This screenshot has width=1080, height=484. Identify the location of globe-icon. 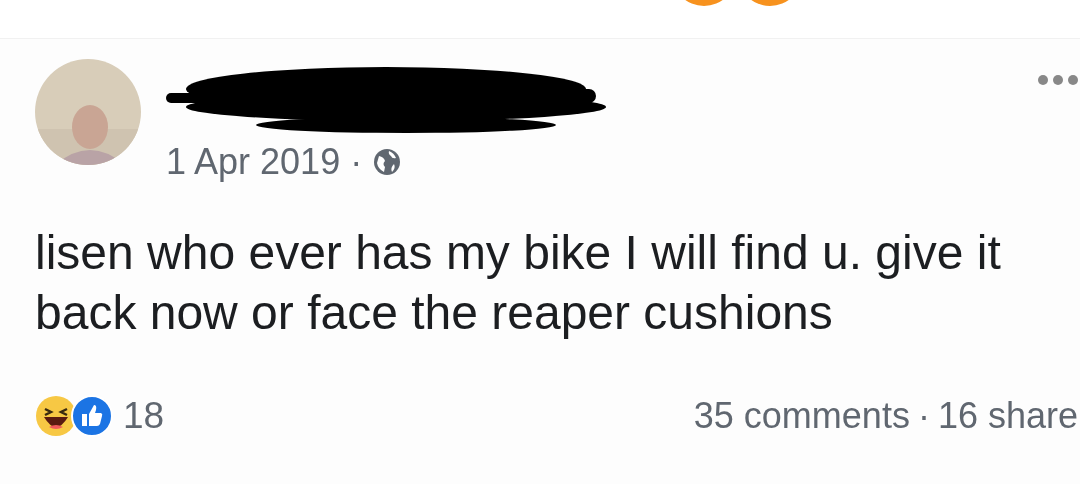
(387, 162).